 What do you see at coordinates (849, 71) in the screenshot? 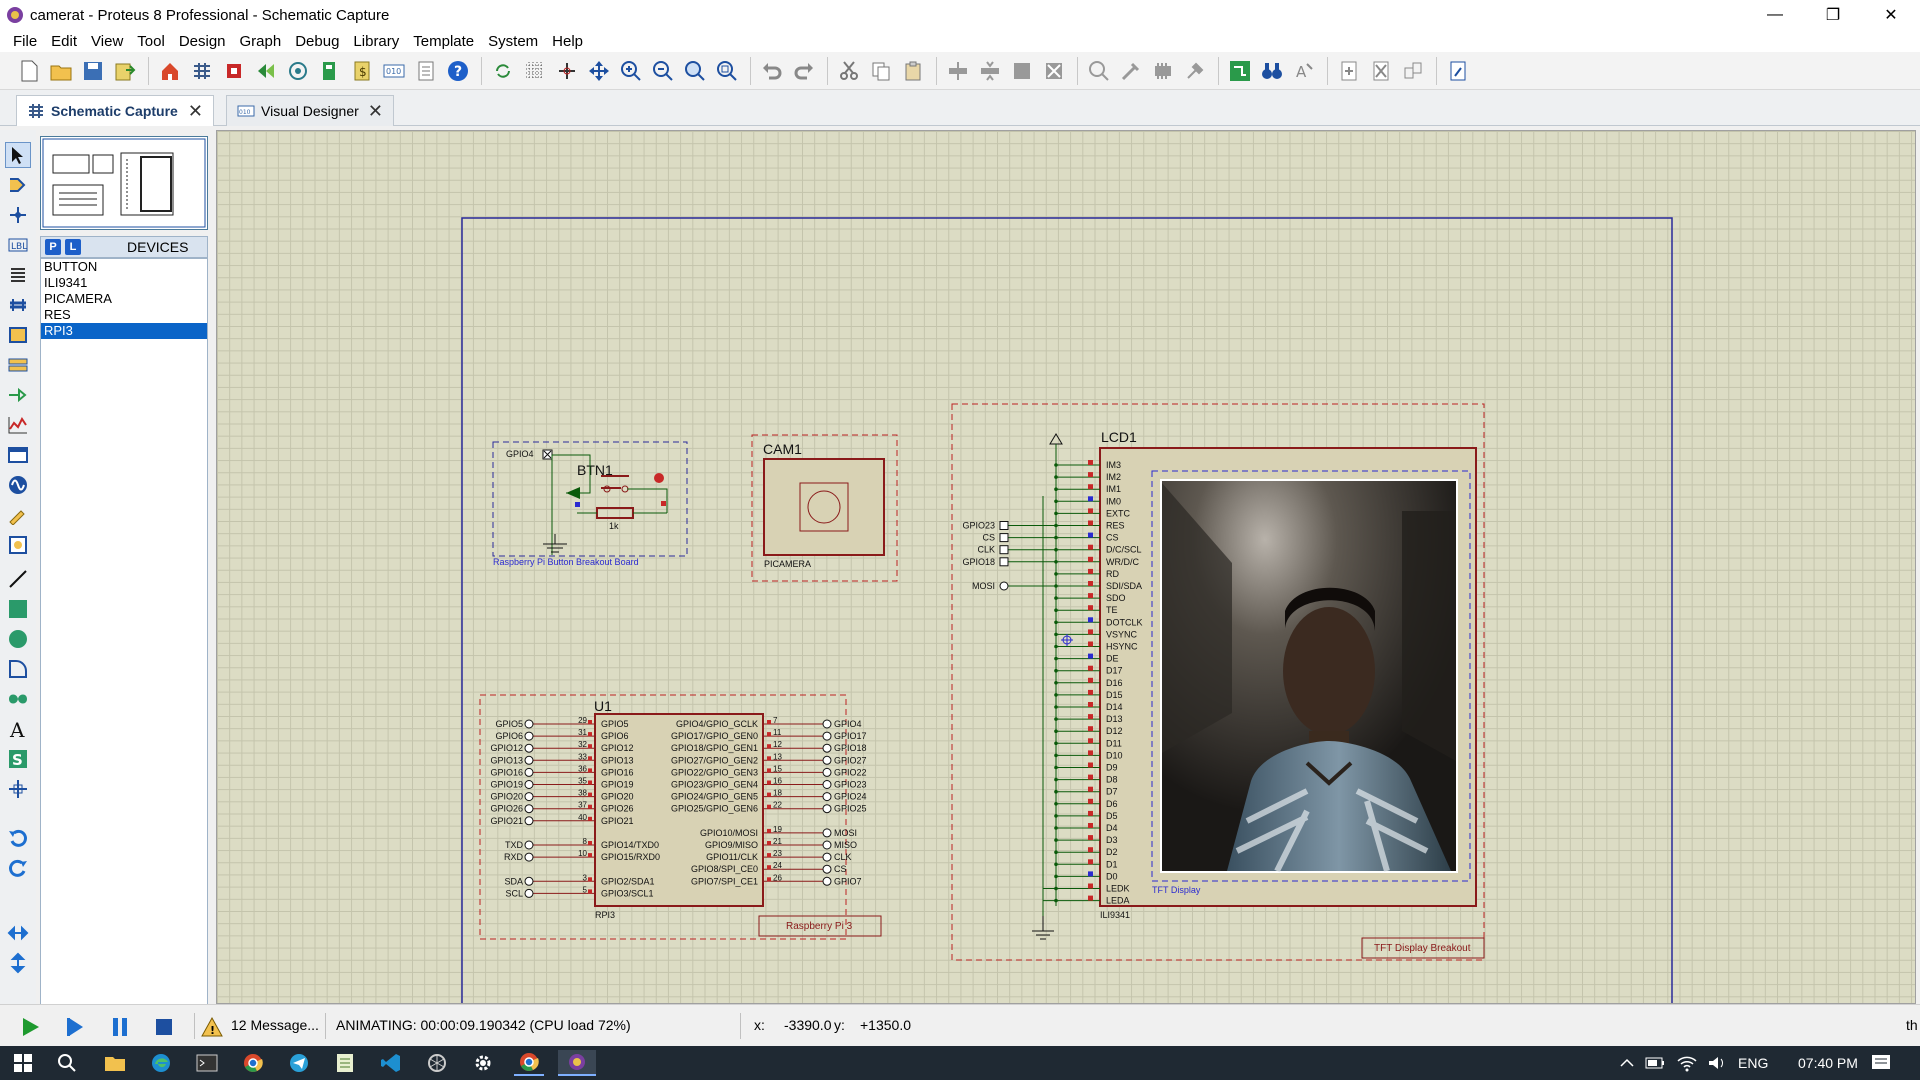
I see `cut-icon` at bounding box center [849, 71].